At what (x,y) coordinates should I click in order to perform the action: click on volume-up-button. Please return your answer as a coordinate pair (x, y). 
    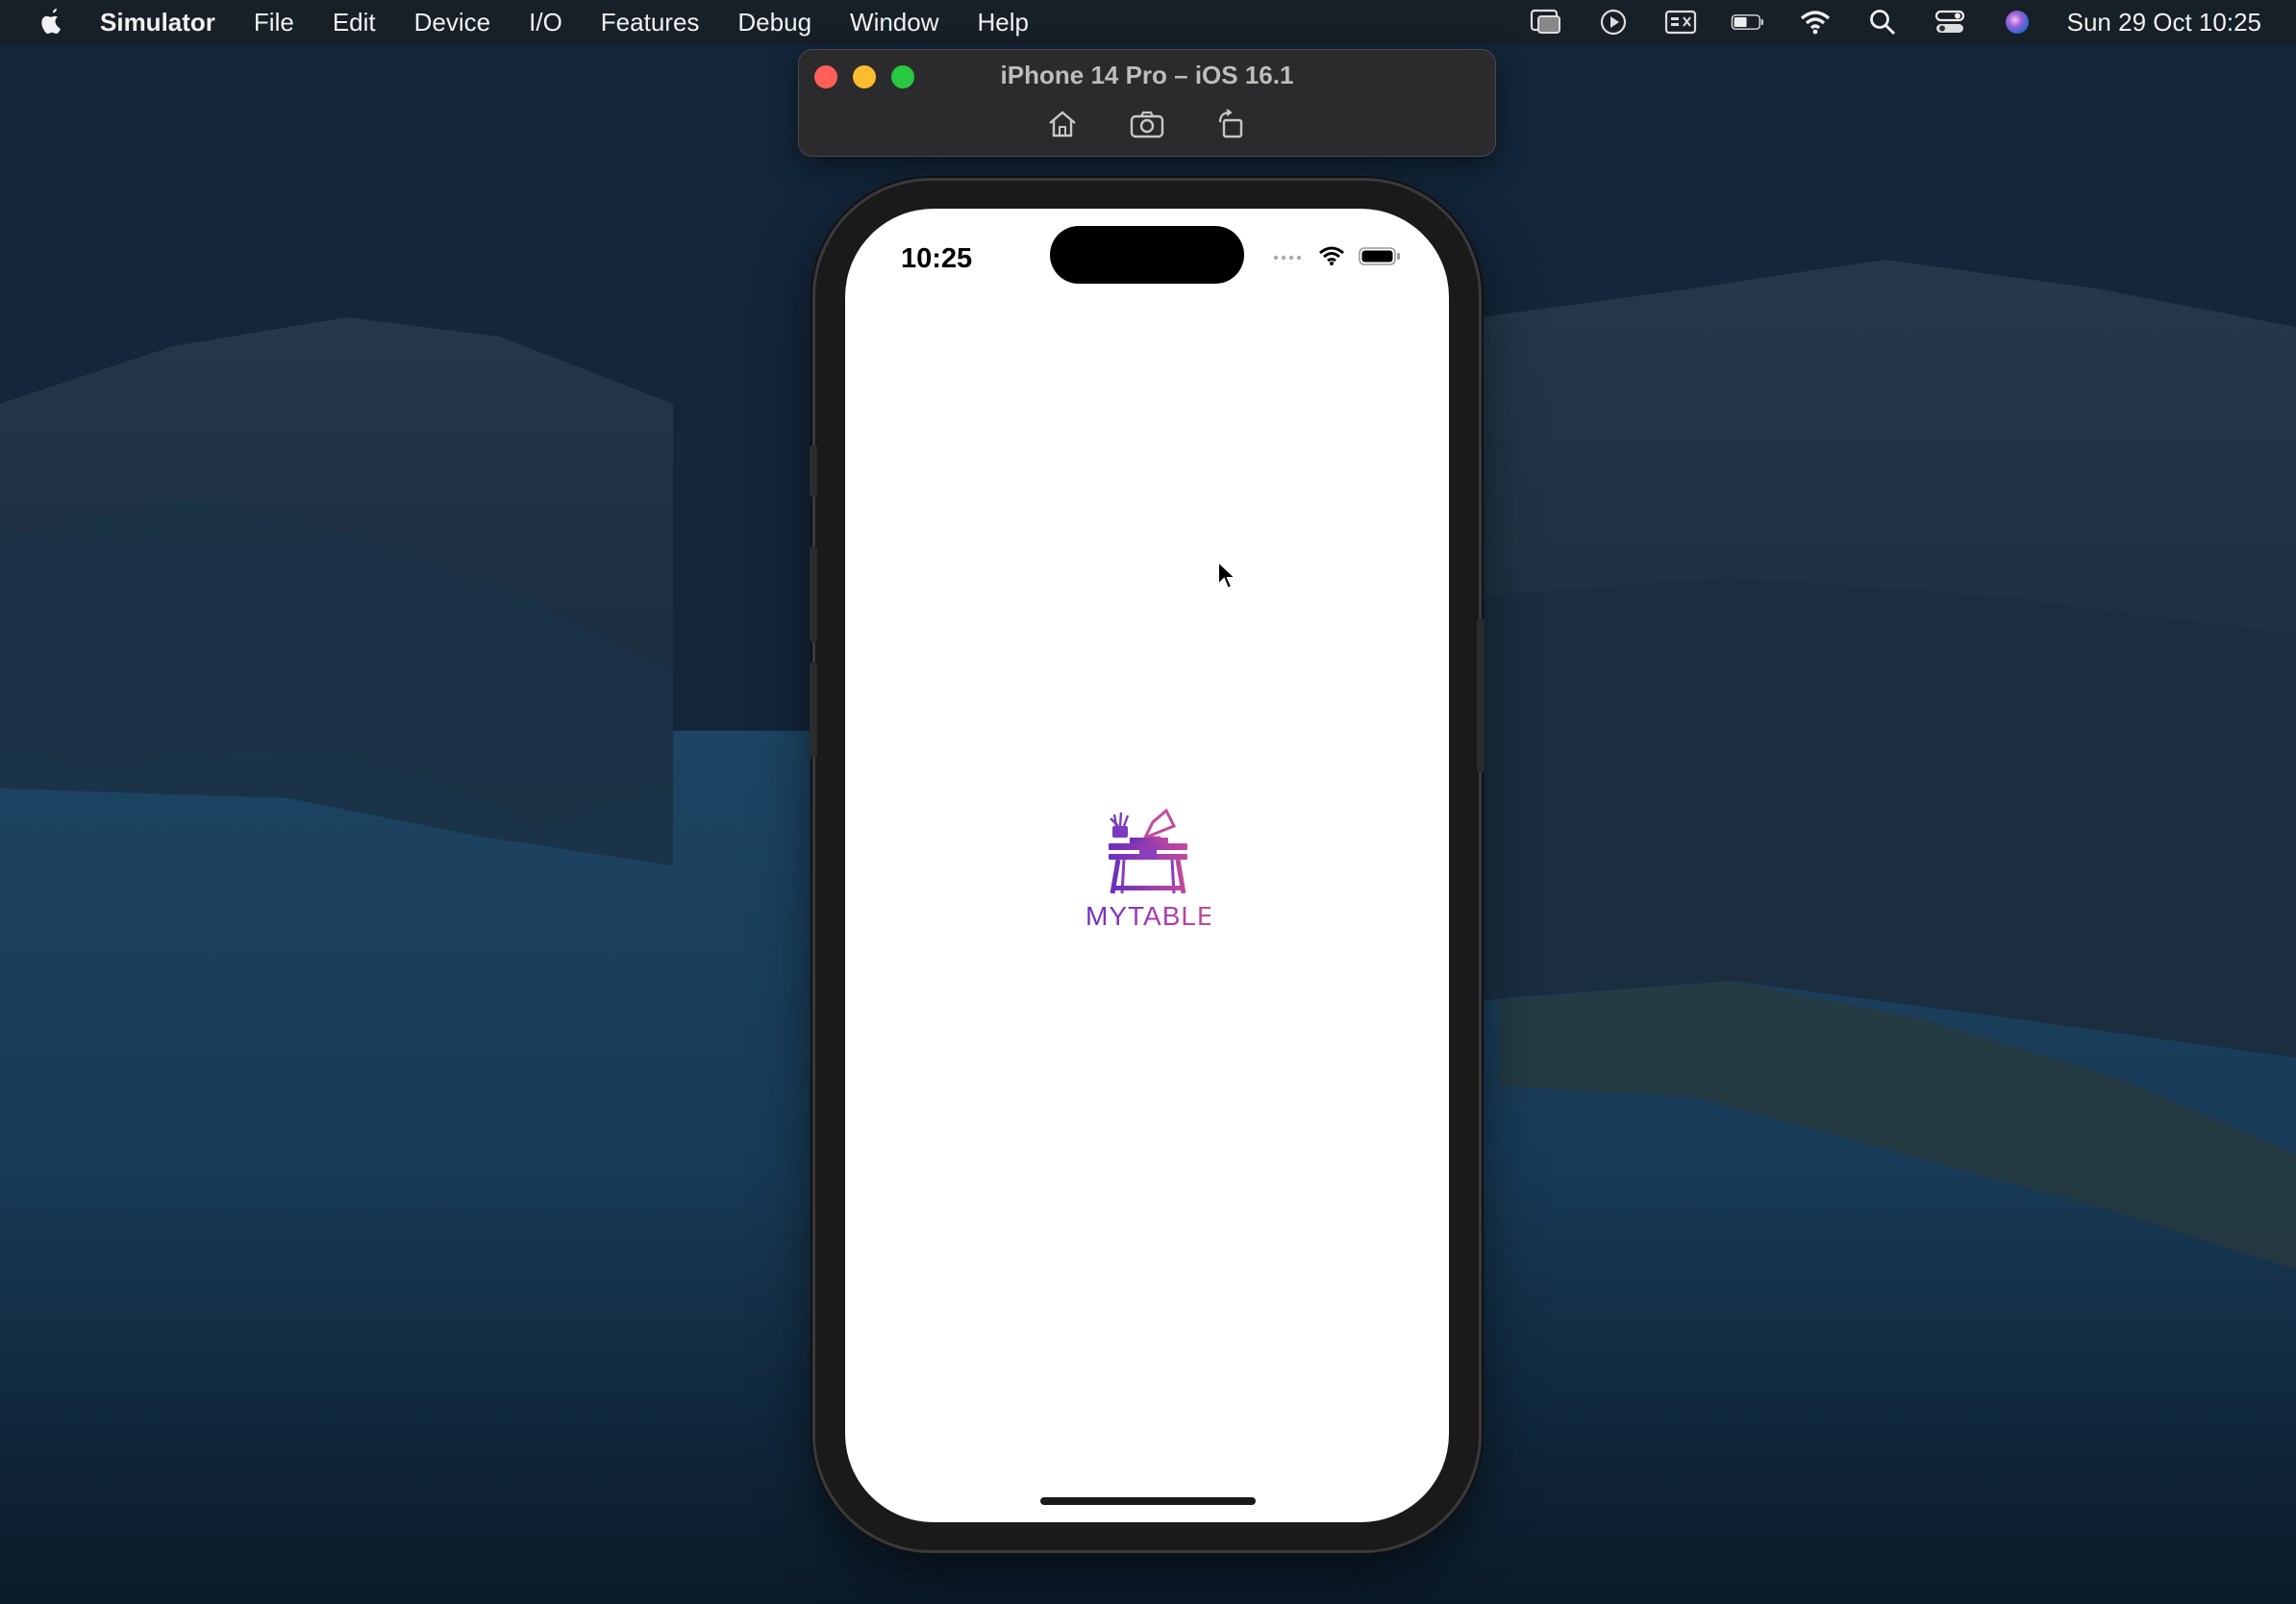
    Looking at the image, I should click on (813, 594).